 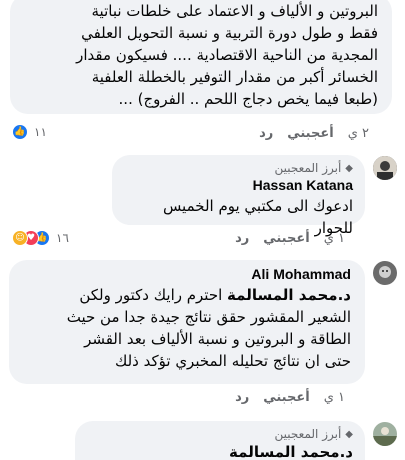 I want to click on reaction-count: ١٦, so click(x=62, y=238).